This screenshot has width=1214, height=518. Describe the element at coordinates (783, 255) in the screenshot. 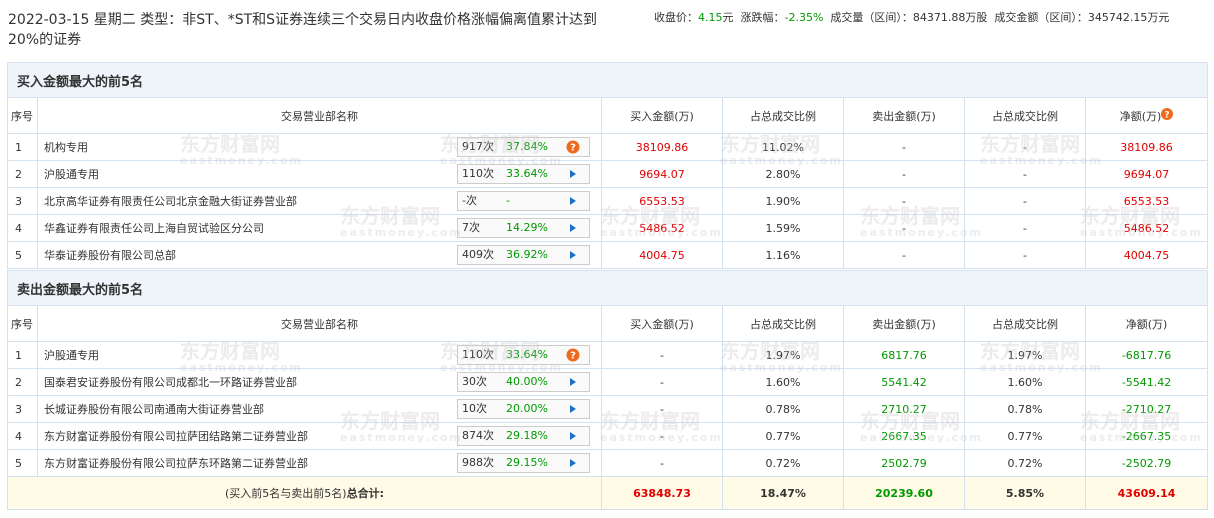

I see `buy-ratio: 1.16%` at that location.